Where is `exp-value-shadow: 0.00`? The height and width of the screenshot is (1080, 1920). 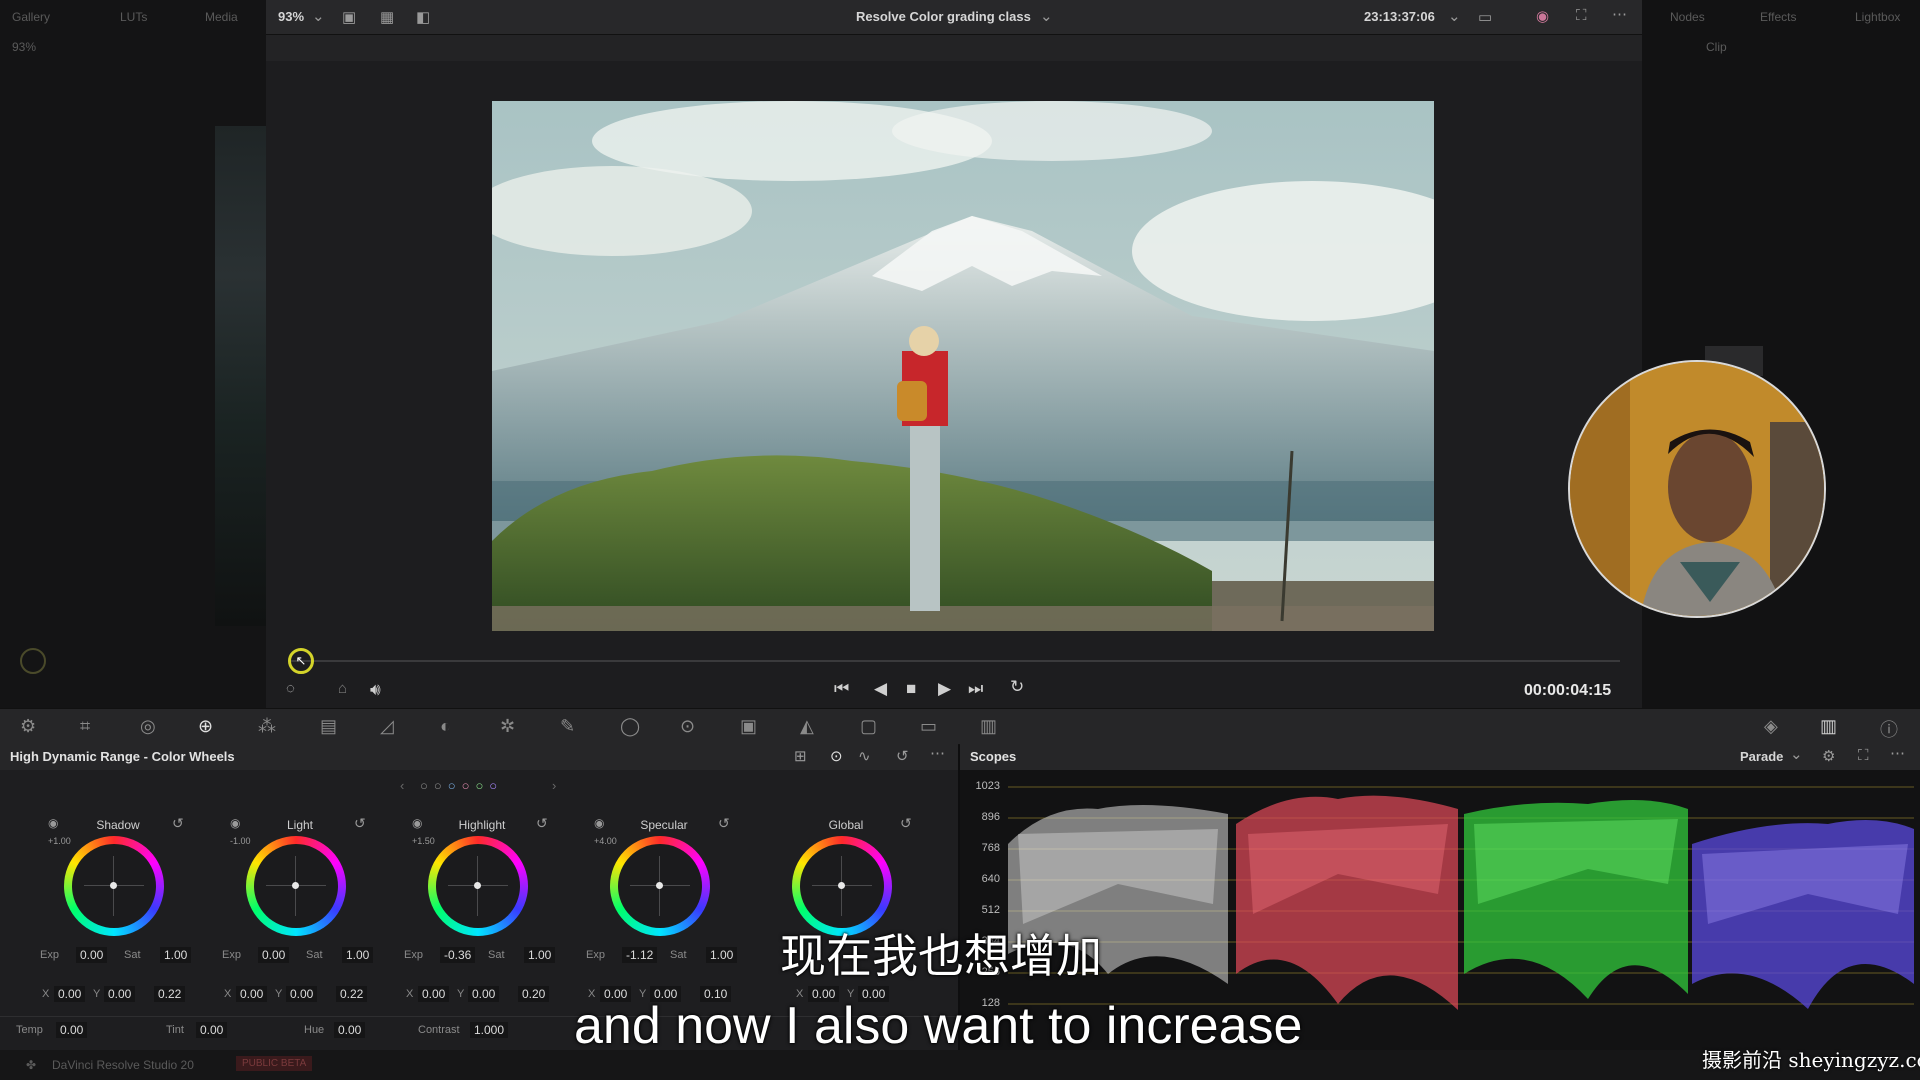 exp-value-shadow: 0.00 is located at coordinates (92, 955).